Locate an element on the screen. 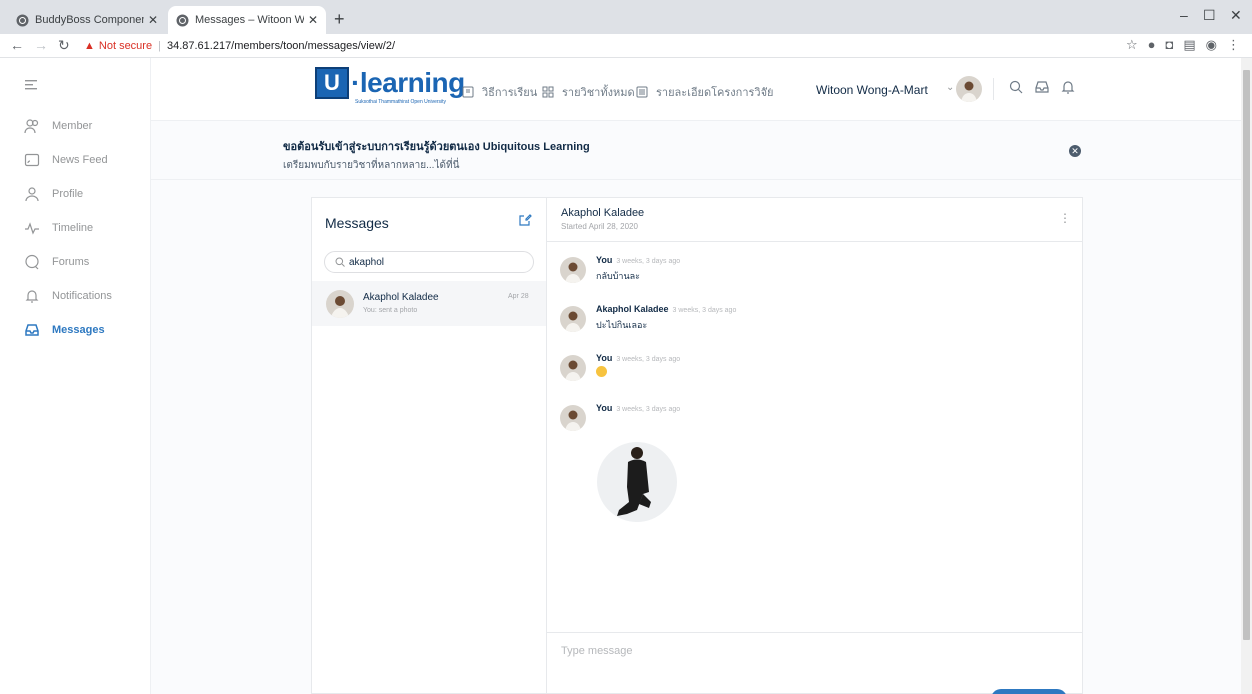 This screenshot has height=694, width=1252. maximize-icon: ☐ is located at coordinates (1209, 15).